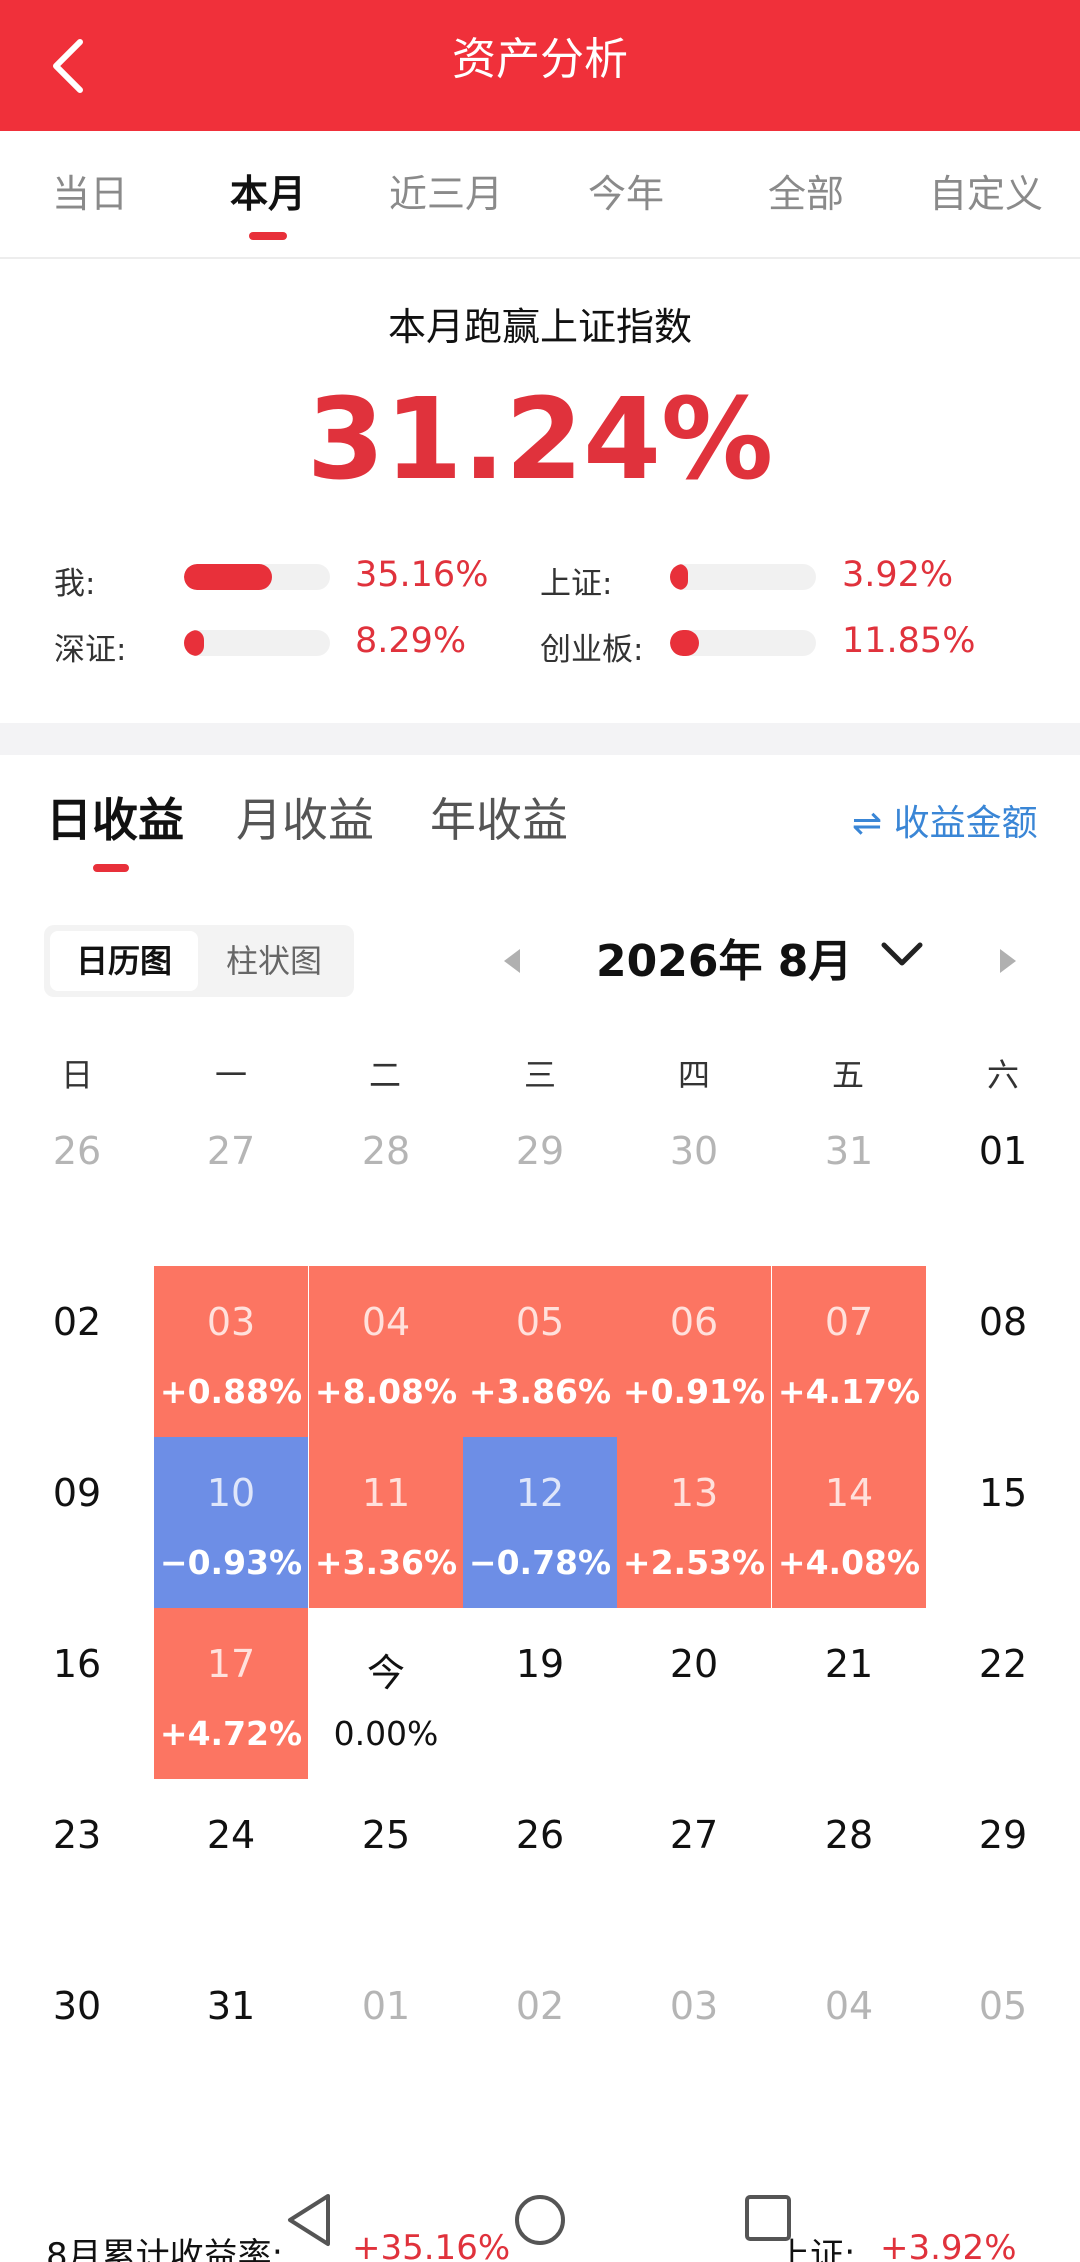  What do you see at coordinates (540, 1693) in the screenshot?
I see `calendar-day-cell: 19` at bounding box center [540, 1693].